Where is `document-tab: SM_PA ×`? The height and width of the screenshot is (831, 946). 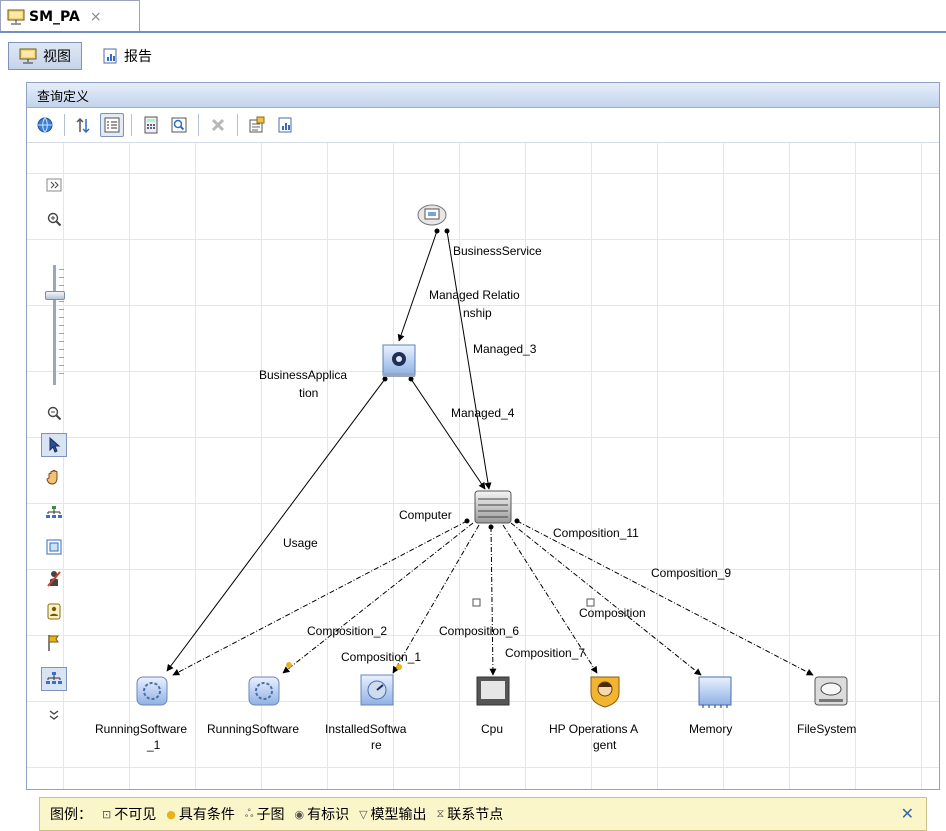 document-tab: SM_PA × is located at coordinates (70, 16).